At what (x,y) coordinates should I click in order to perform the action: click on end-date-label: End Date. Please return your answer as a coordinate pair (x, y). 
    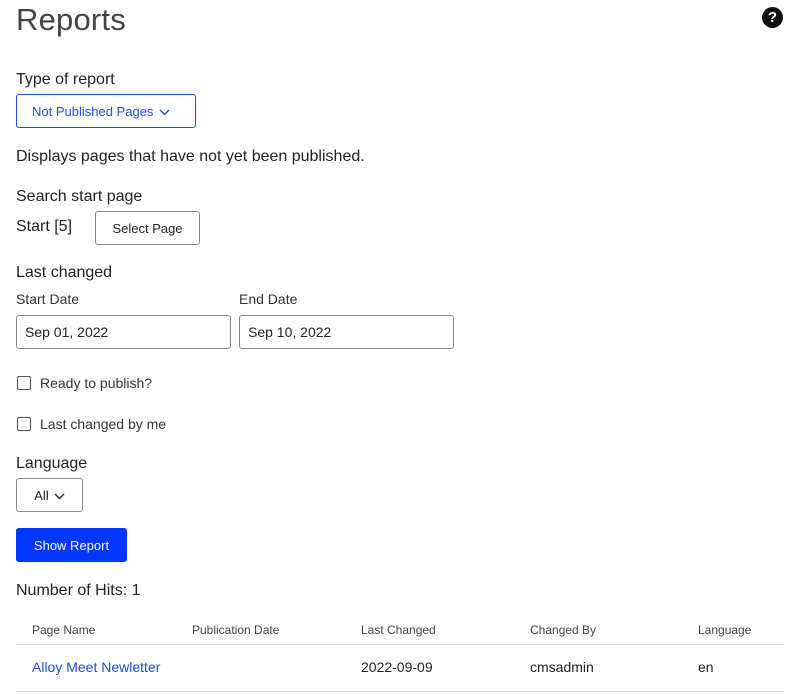
    Looking at the image, I should click on (268, 299).